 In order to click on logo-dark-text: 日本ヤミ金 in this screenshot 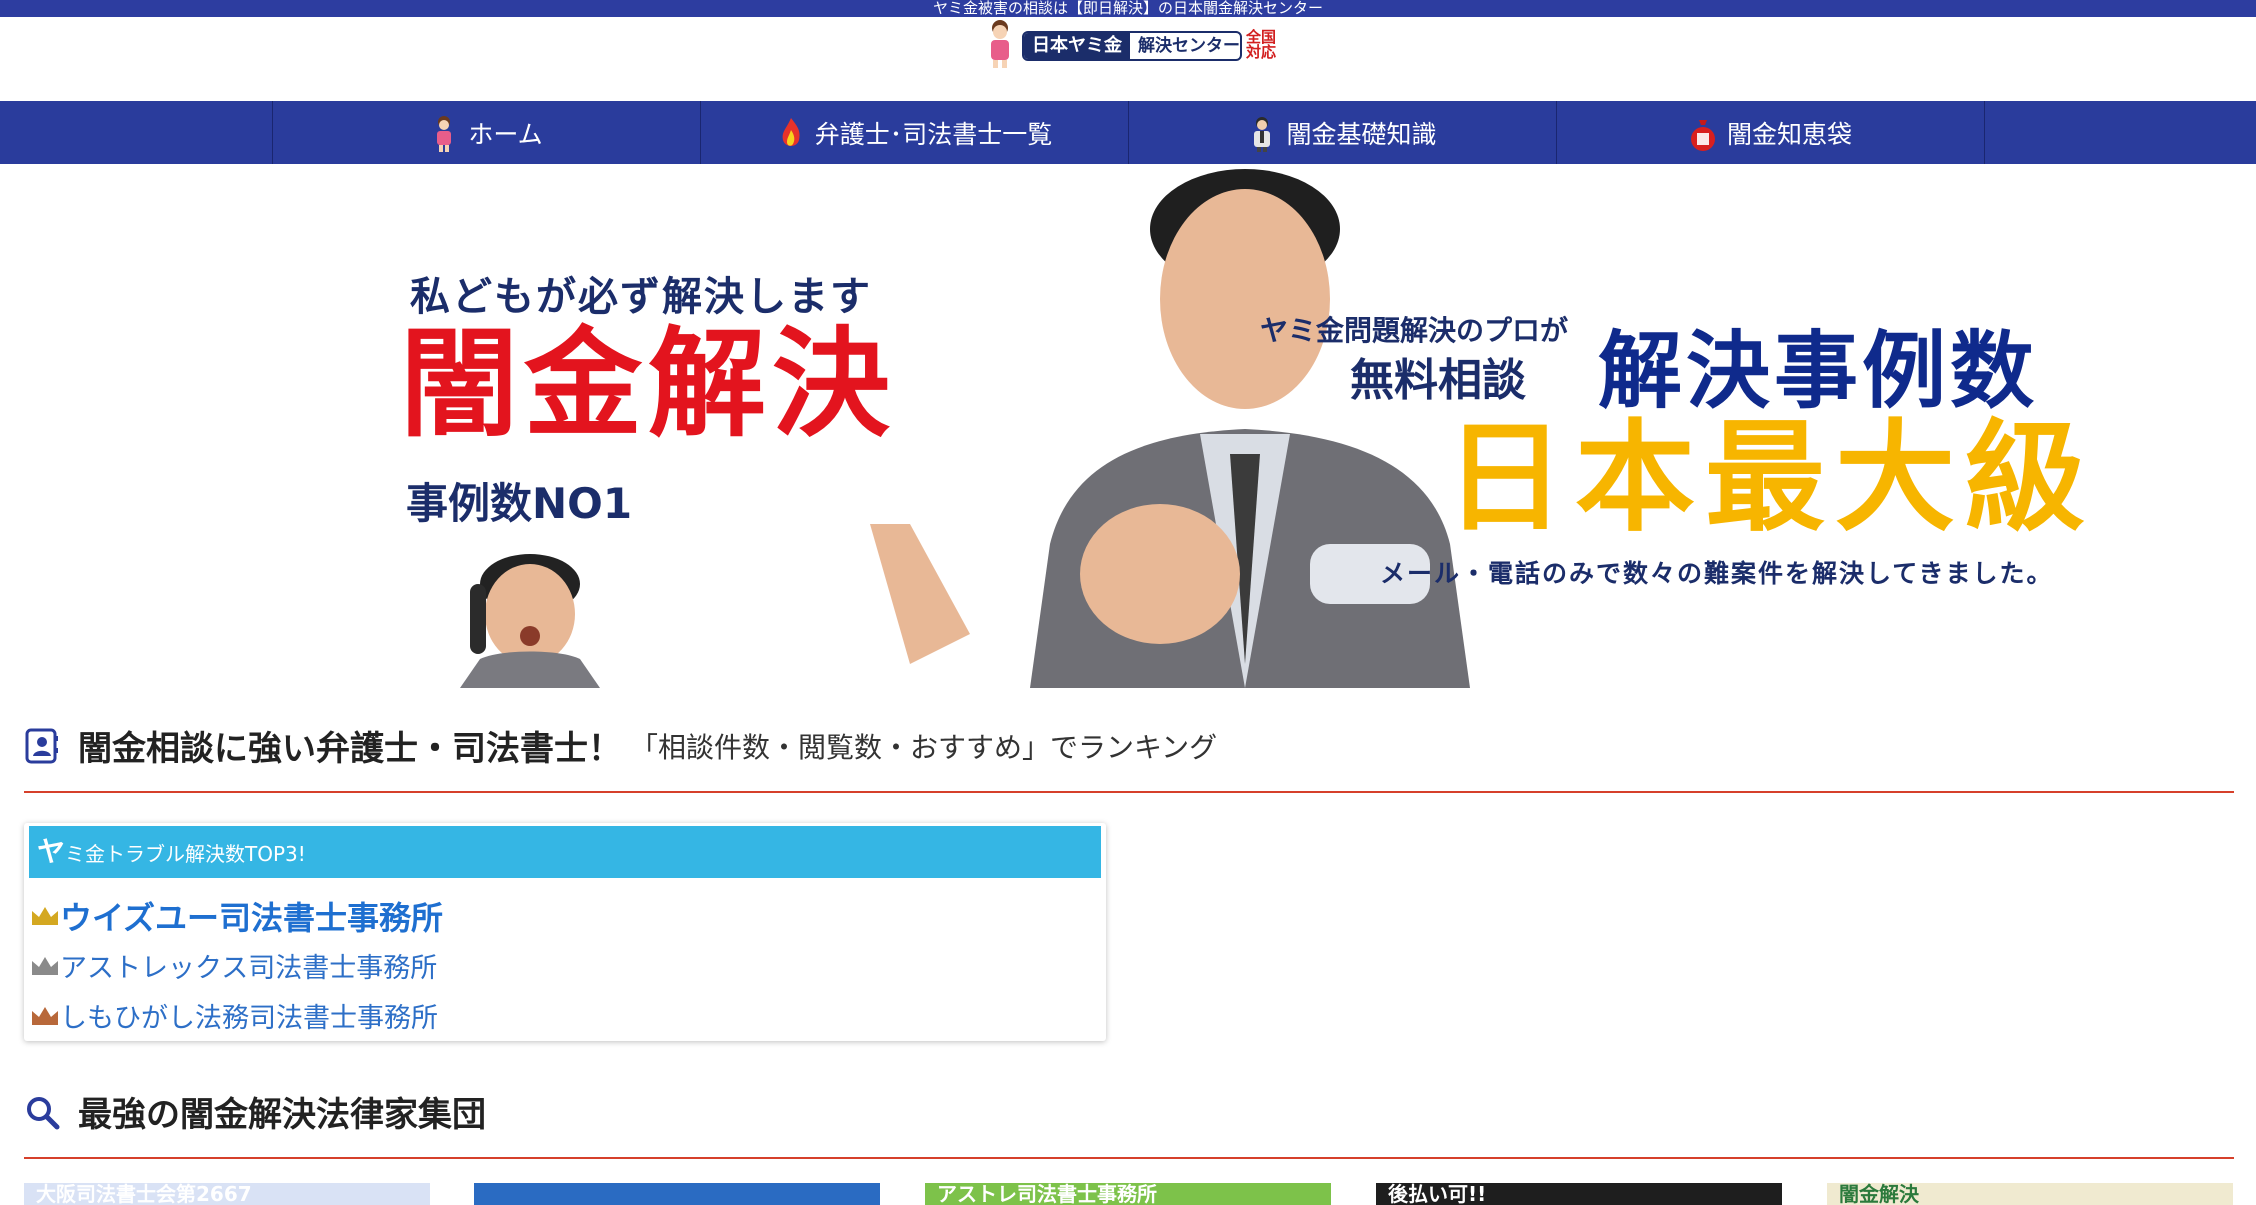, I will do `click(1077, 46)`.